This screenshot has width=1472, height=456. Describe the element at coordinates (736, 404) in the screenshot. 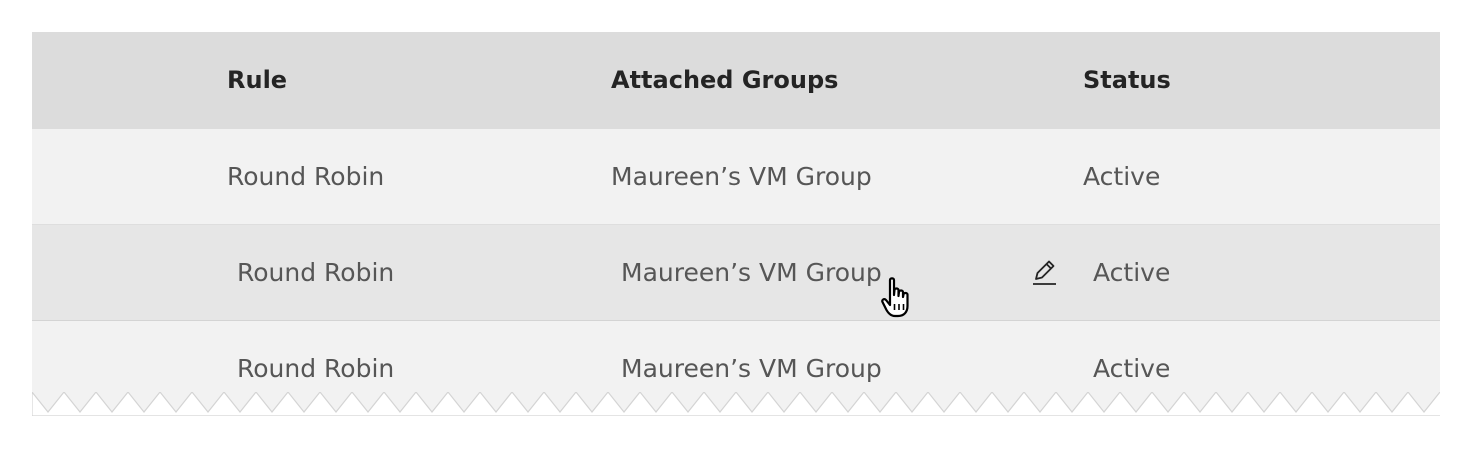

I see `torn-edge-divider` at that location.